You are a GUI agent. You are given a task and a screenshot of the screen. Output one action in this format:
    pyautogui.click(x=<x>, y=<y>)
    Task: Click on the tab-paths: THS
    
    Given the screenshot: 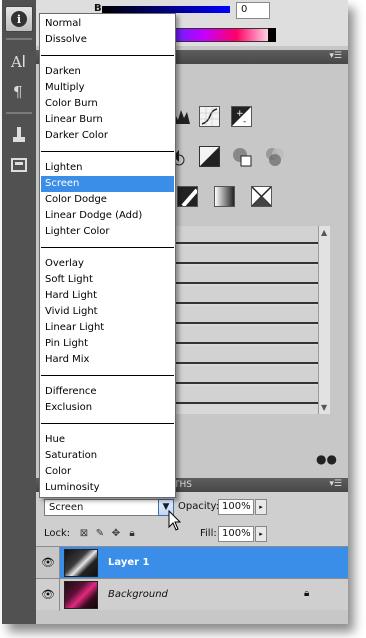 What is the action you would take?
    pyautogui.click(x=183, y=485)
    